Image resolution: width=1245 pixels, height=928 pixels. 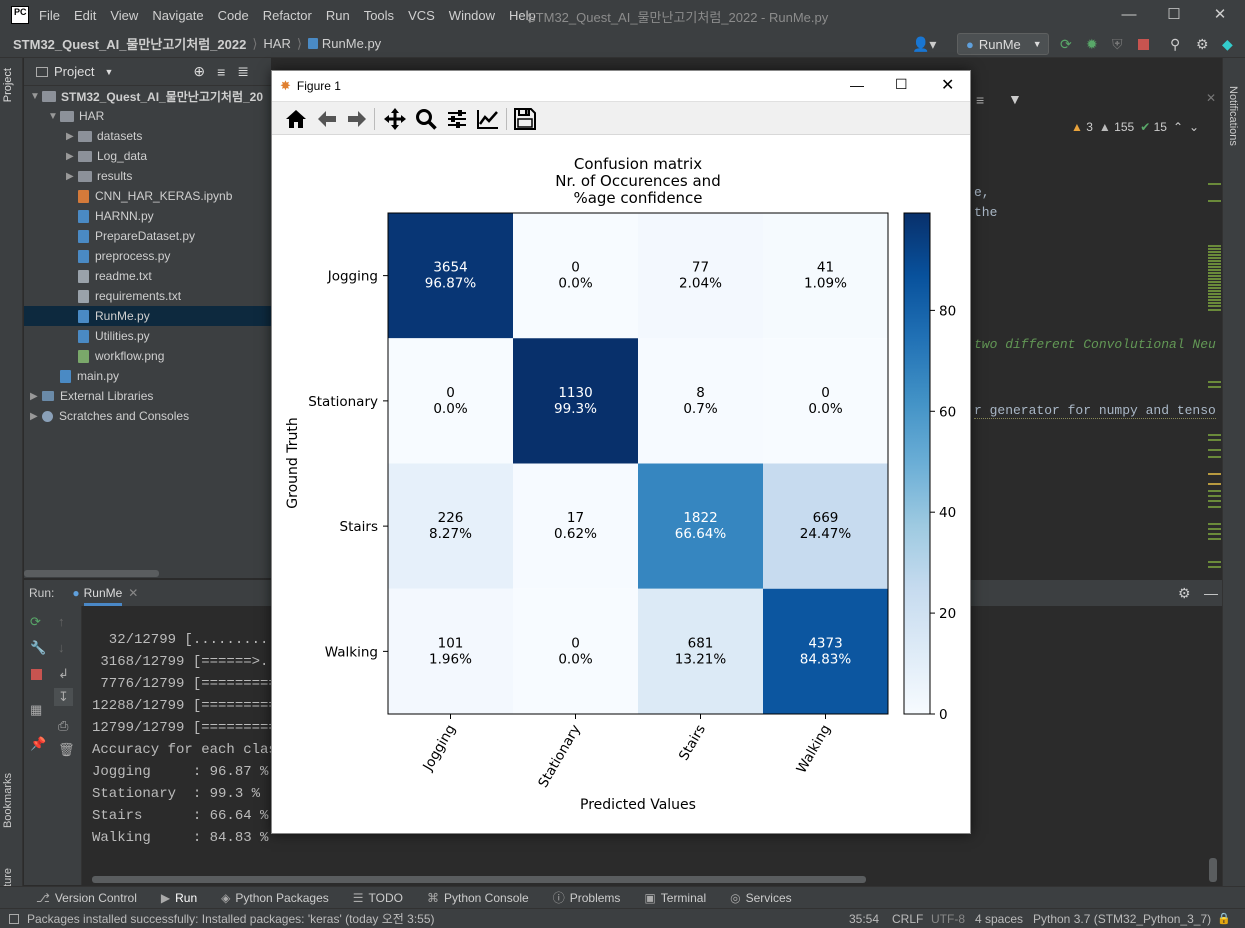 I want to click on arrow-up-icon: ↑, so click(x=61, y=621).